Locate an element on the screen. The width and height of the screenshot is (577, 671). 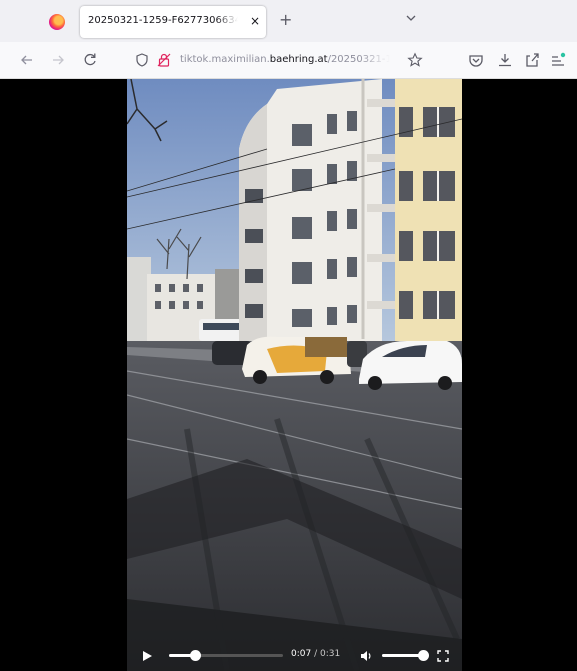
url-subdomain: tiktok.maximilian. is located at coordinates (225, 59).